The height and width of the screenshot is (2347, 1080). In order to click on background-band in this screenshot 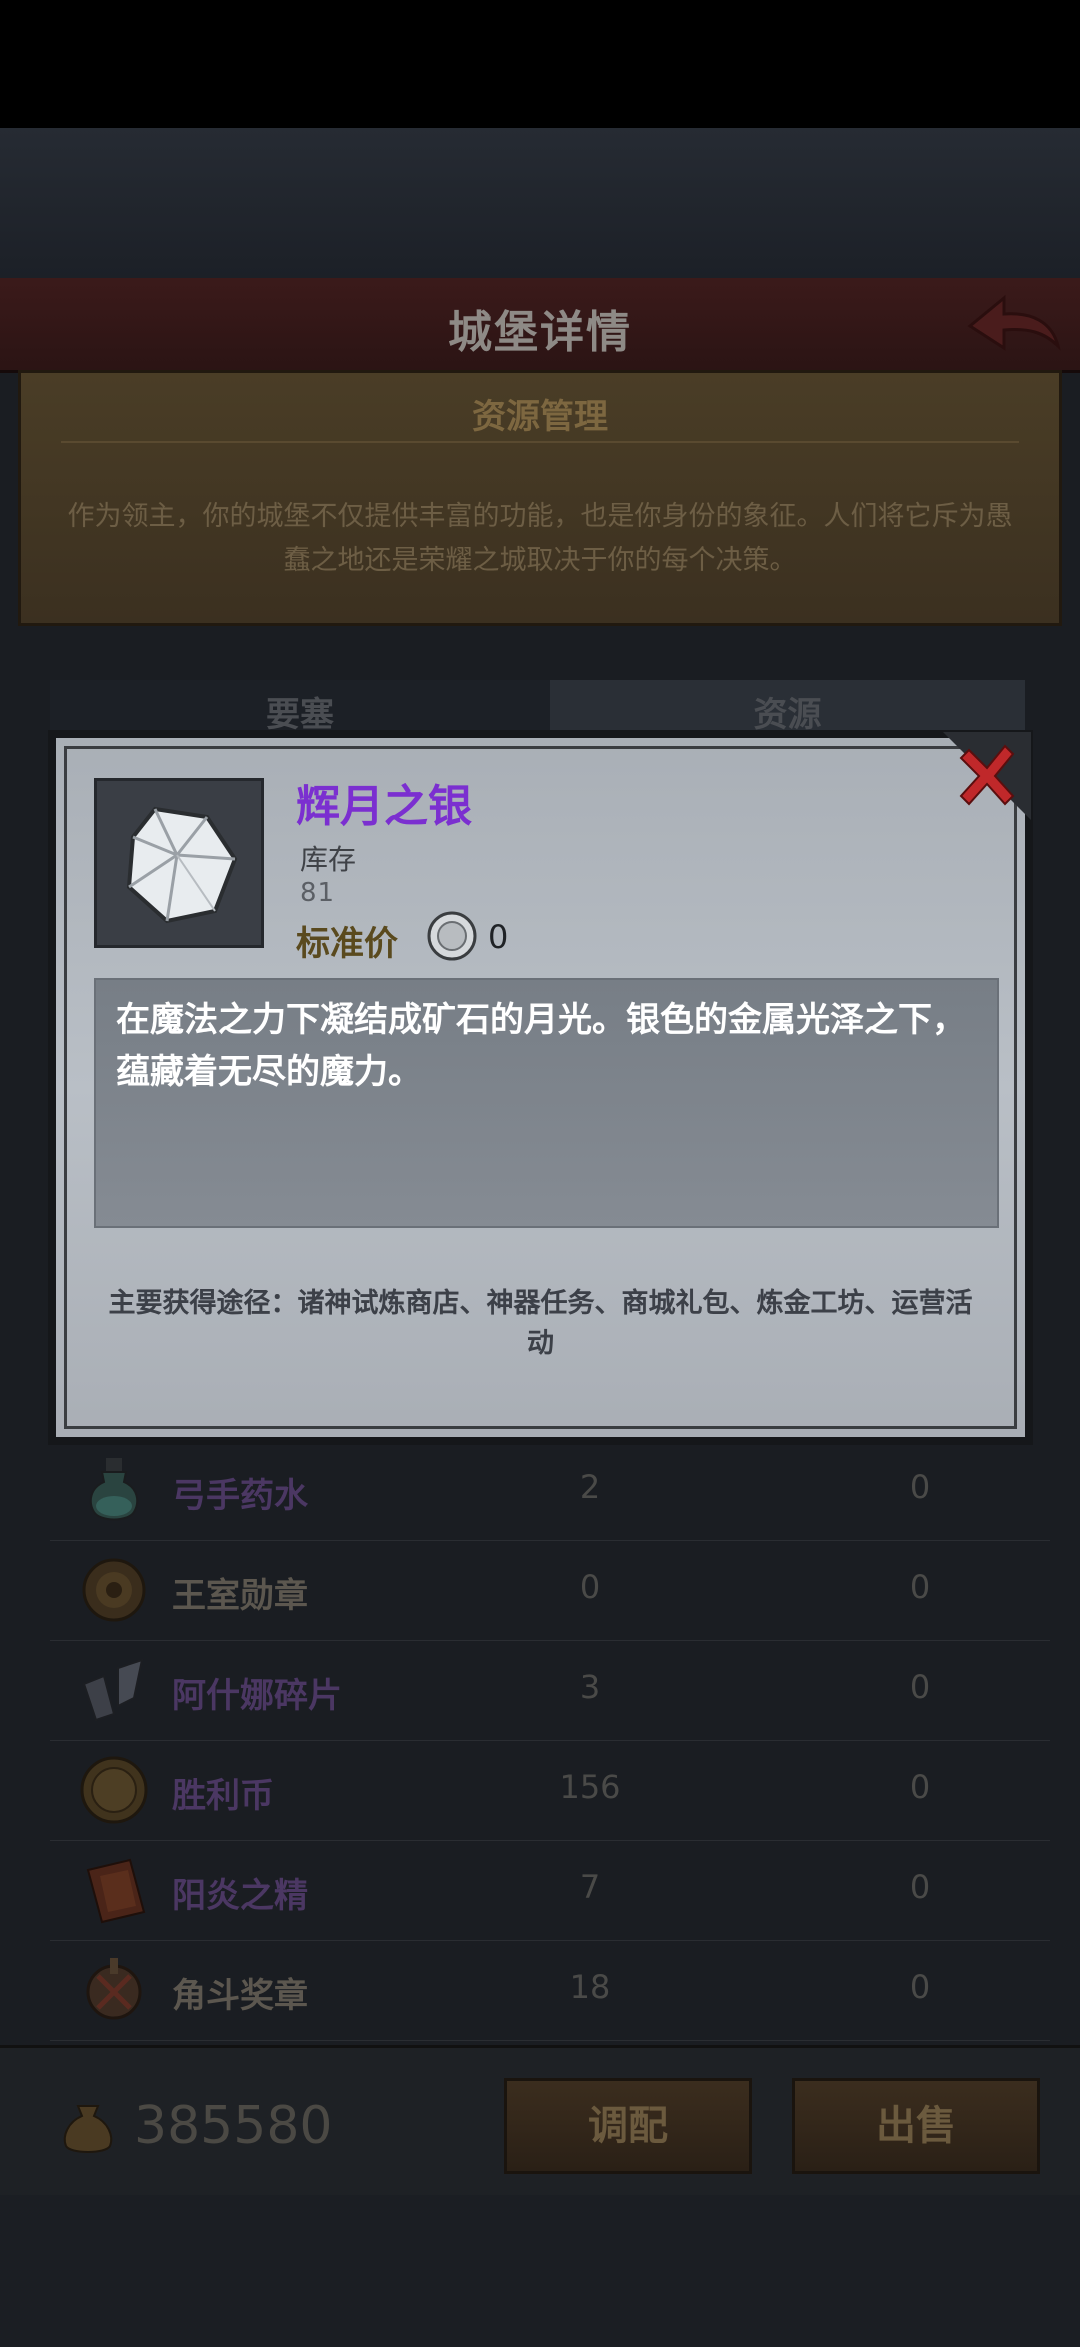, I will do `click(540, 203)`.